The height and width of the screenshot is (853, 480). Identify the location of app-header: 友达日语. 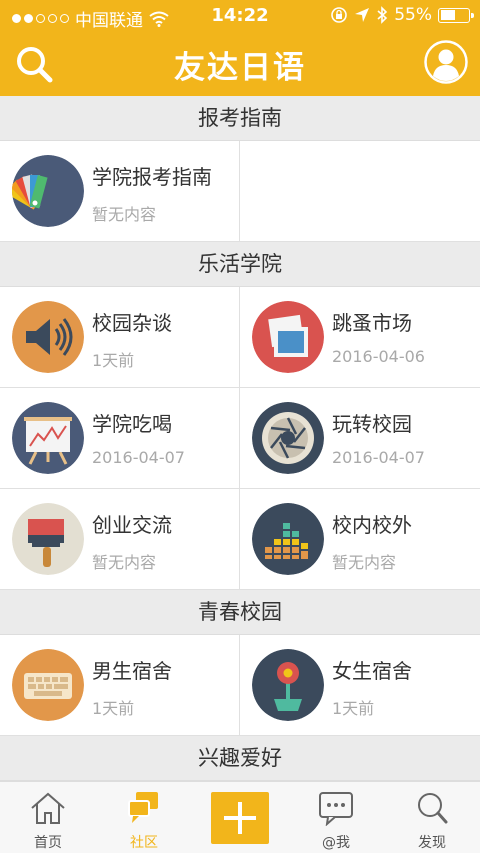
(240, 64).